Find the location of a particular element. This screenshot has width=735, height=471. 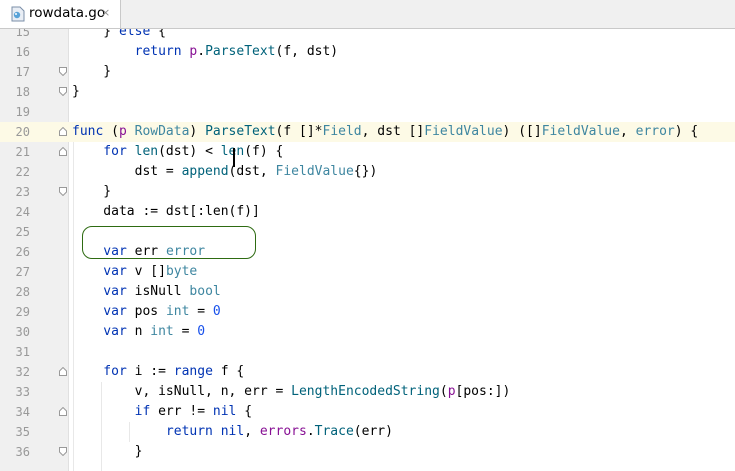

code-line: 35 return nil, errors.Trace(err) is located at coordinates (367, 432).